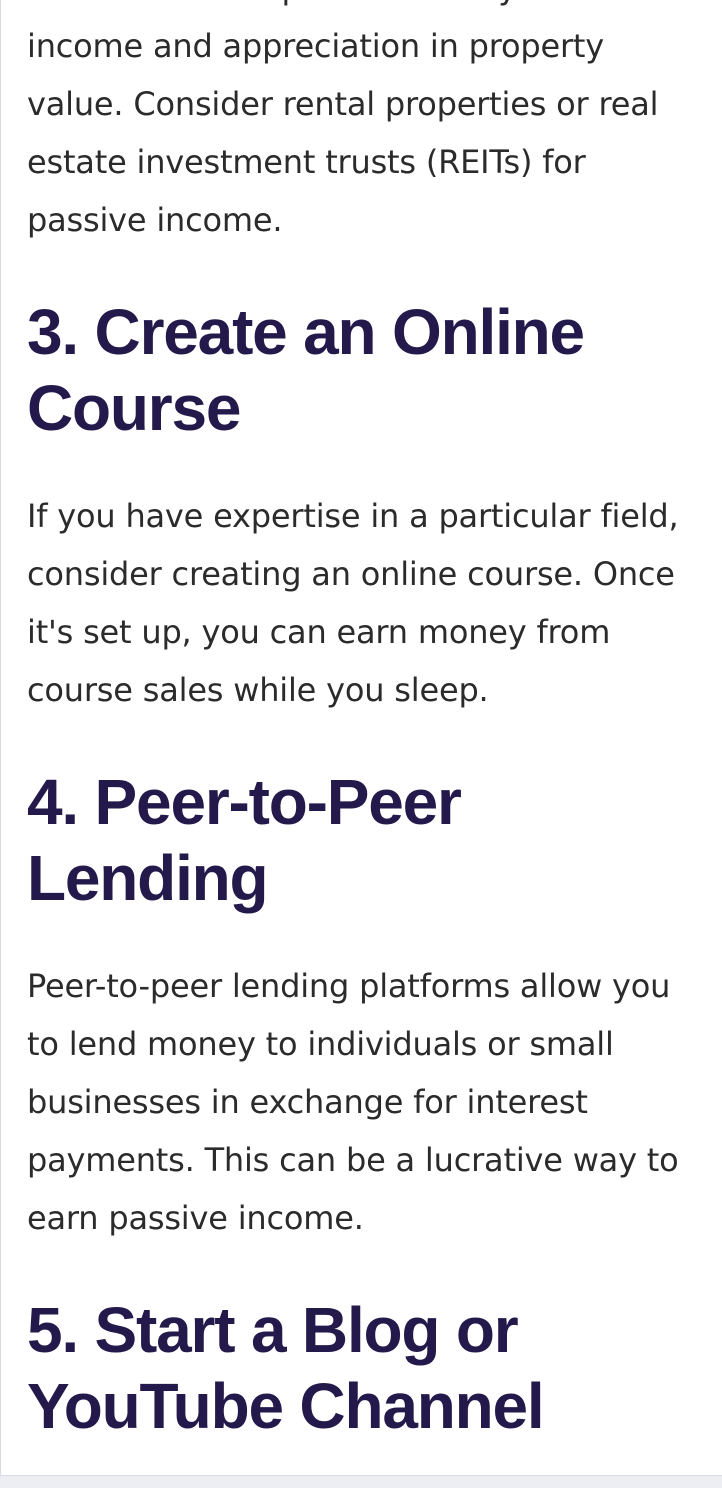 The height and width of the screenshot is (1488, 722). Describe the element at coordinates (0, 738) in the screenshot. I see `page-left-border` at that location.